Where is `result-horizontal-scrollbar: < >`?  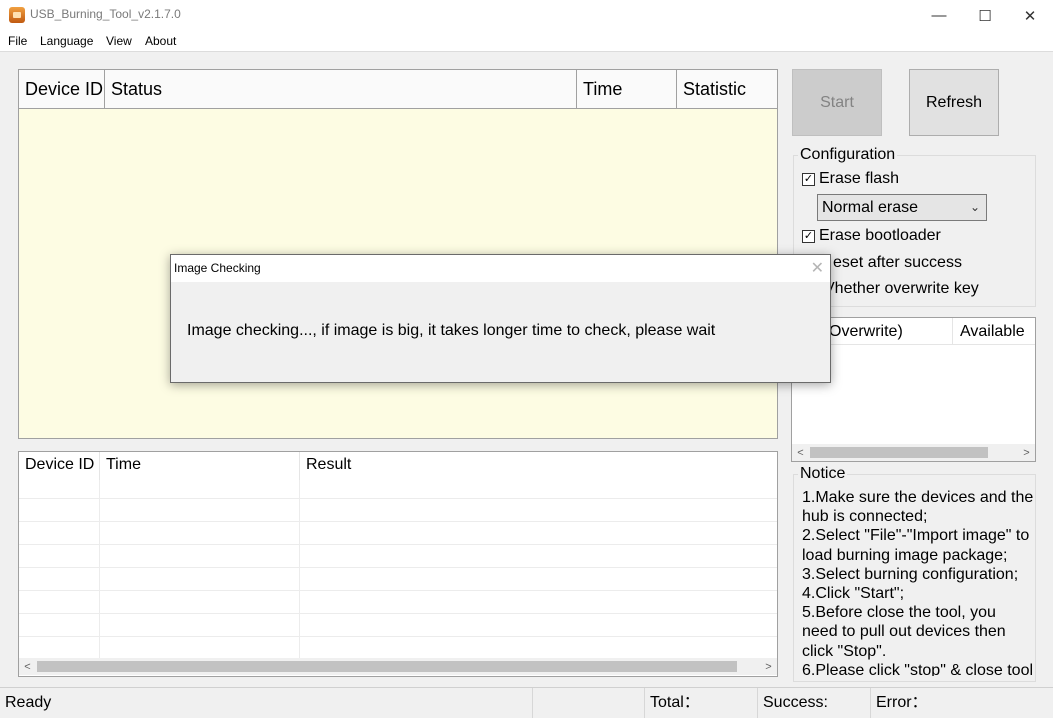 result-horizontal-scrollbar: < > is located at coordinates (398, 666).